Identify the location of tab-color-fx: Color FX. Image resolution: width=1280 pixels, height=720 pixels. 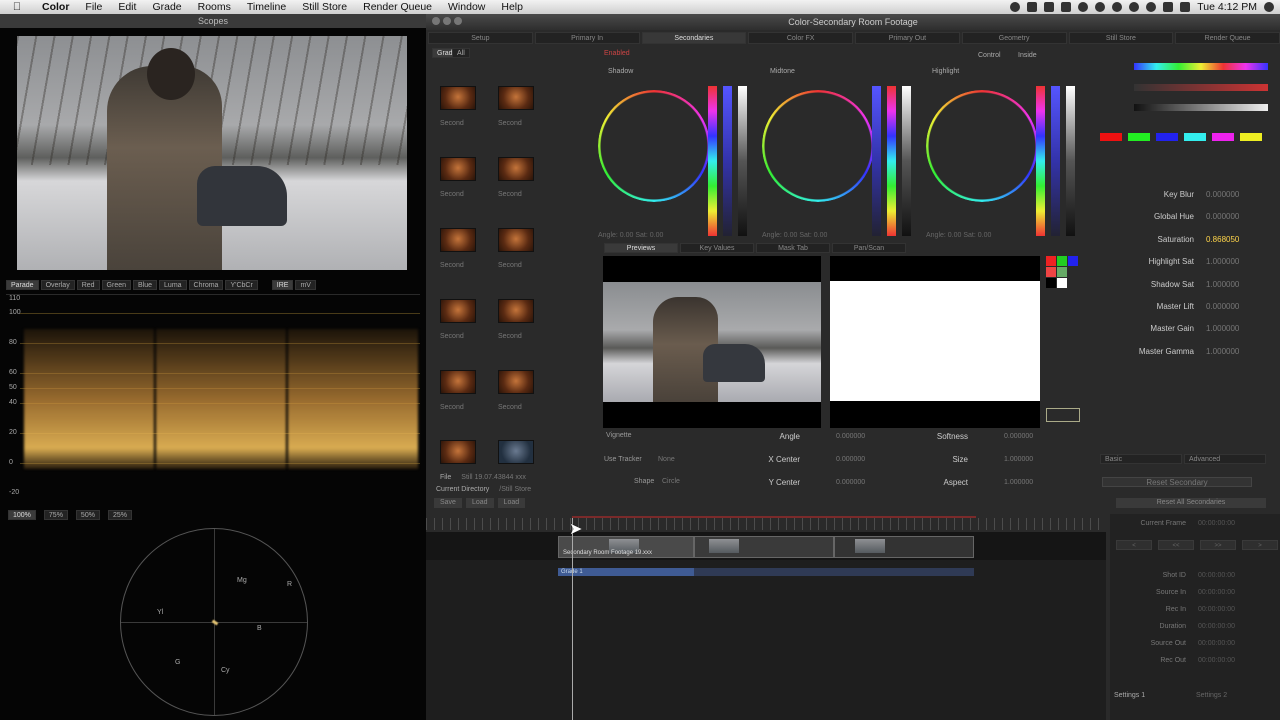
(800, 38).